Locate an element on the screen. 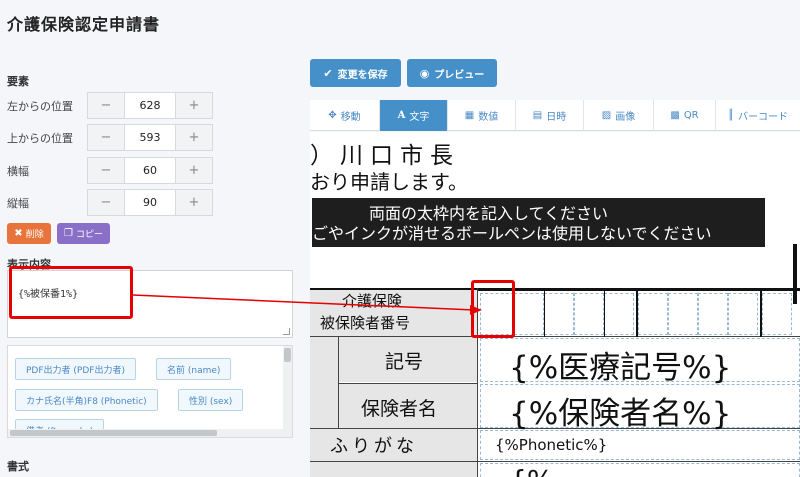 The image size is (800, 477). width-input: 60 is located at coordinates (150, 170).